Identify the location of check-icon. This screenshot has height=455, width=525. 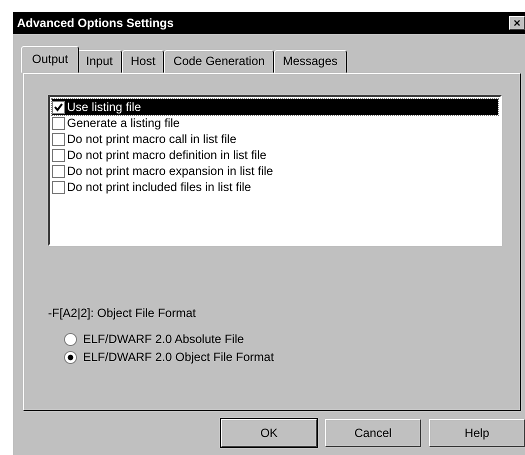
(58, 107).